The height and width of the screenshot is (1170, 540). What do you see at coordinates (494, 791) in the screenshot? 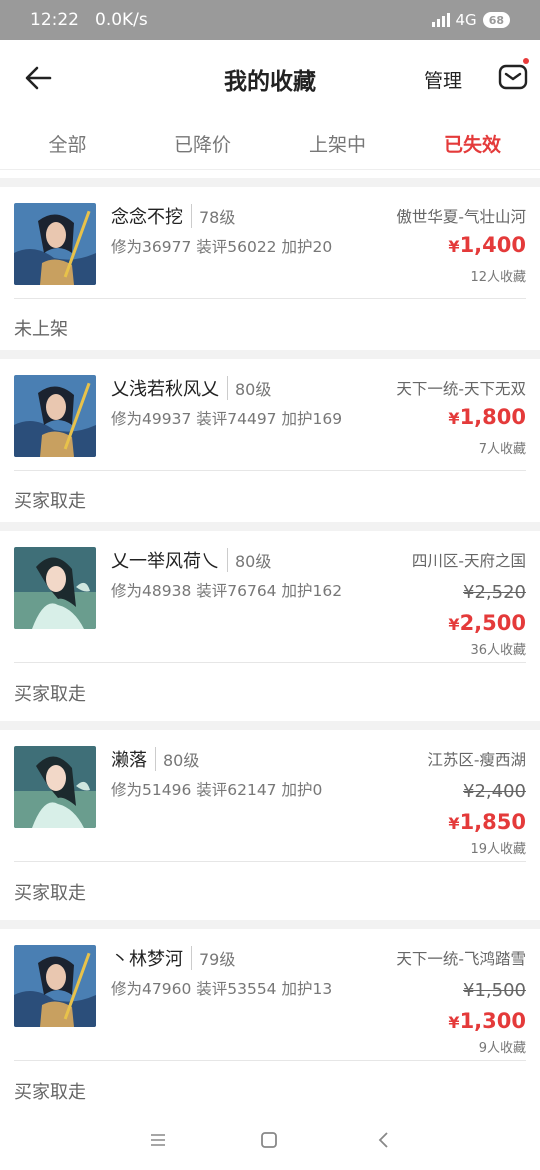
I see `original-price: ¥2,400` at bounding box center [494, 791].